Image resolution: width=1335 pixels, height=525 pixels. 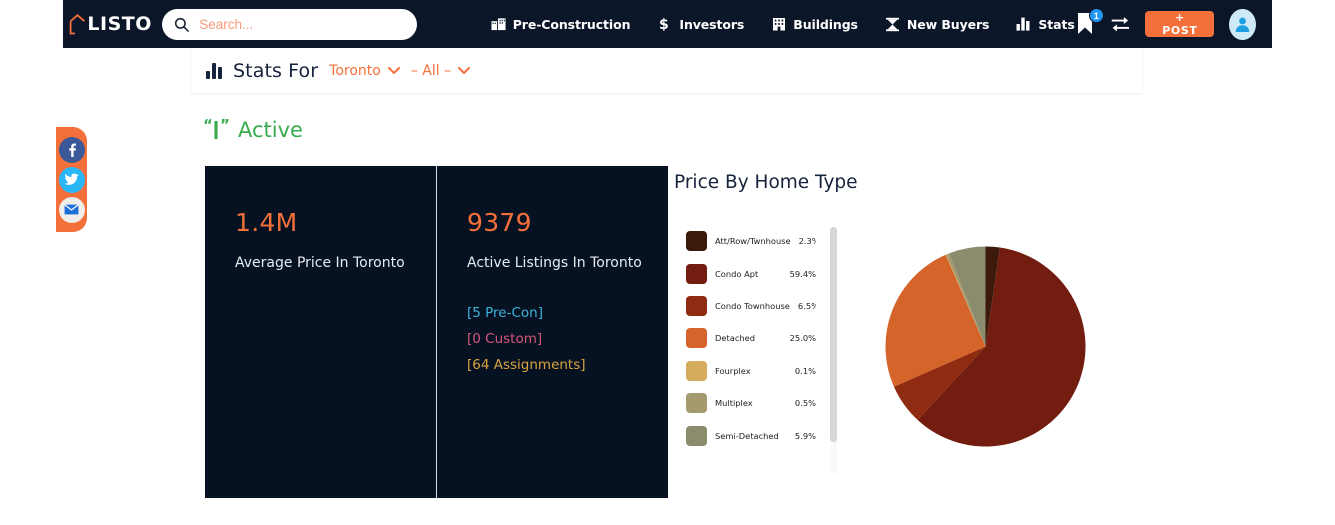 What do you see at coordinates (985, 346) in the screenshot?
I see `pie-chart` at bounding box center [985, 346].